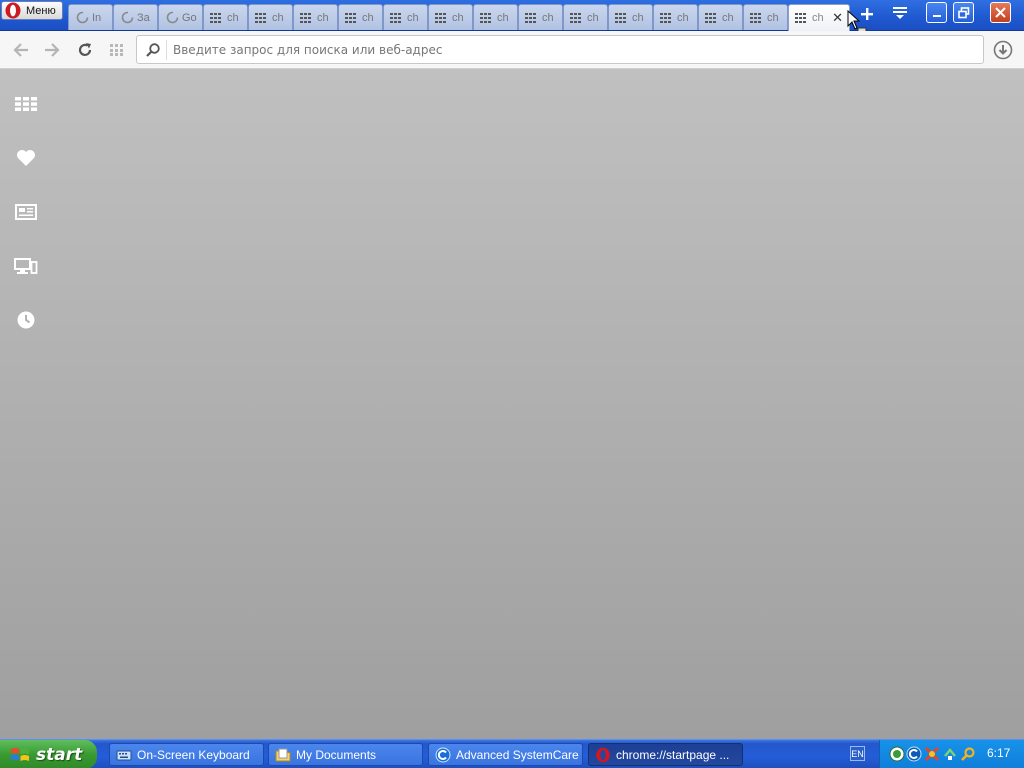 Image resolution: width=1024 pixels, height=768 pixels. I want to click on tab-title: In, so click(97, 17).